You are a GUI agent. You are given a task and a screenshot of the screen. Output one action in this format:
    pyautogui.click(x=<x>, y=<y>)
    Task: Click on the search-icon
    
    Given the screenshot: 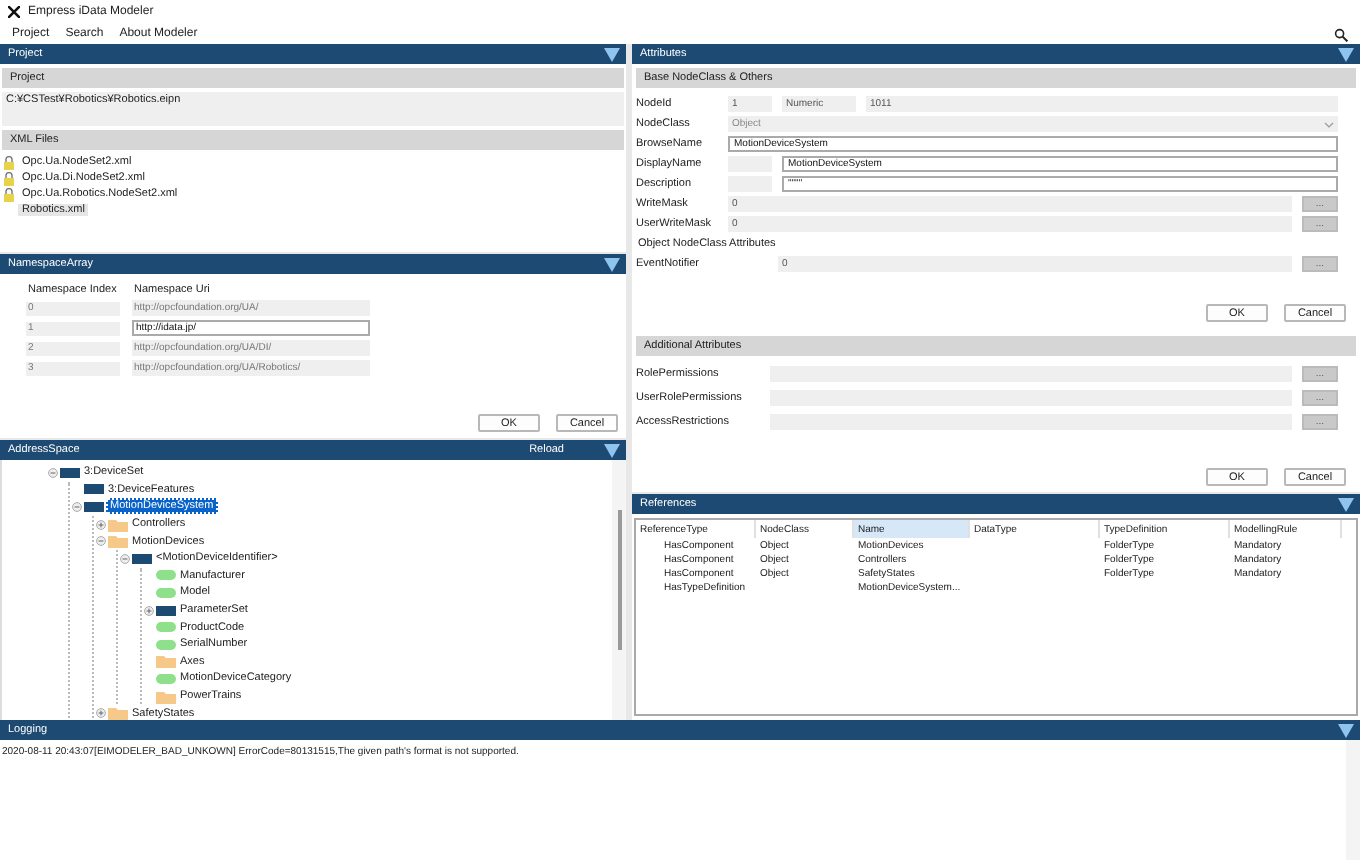 What is the action you would take?
    pyautogui.click(x=1341, y=34)
    